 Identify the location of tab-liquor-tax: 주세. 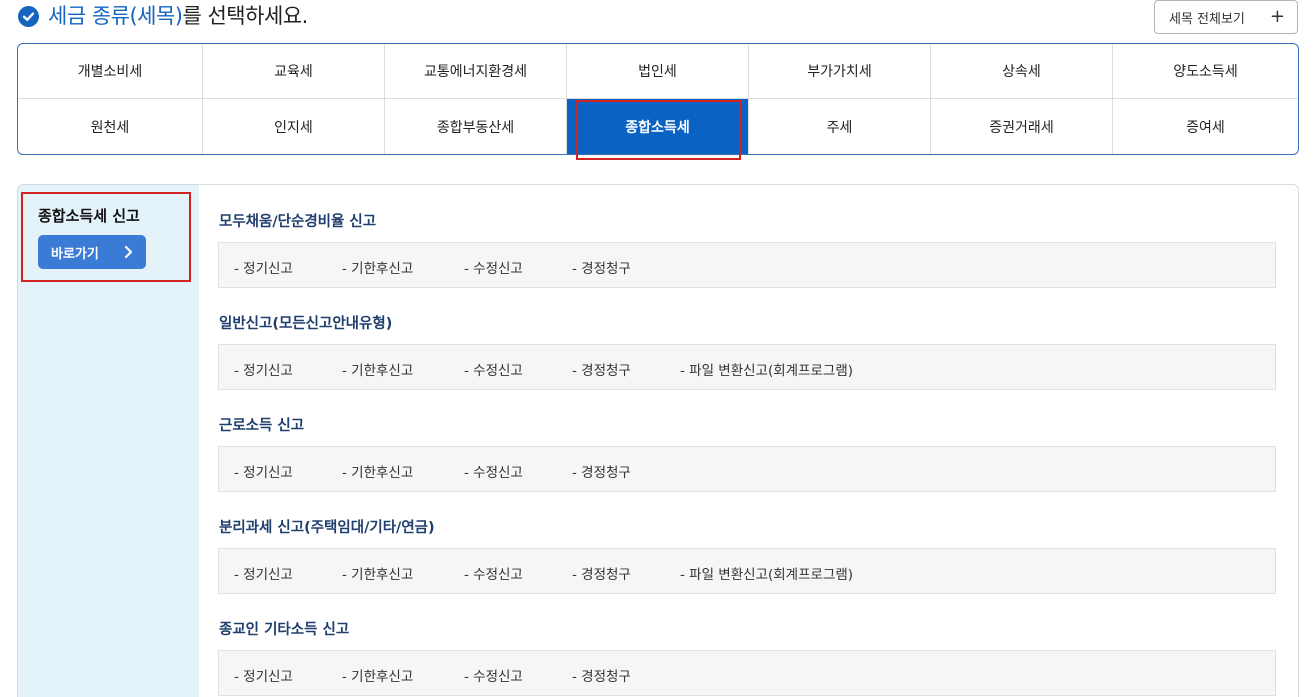
(840, 126).